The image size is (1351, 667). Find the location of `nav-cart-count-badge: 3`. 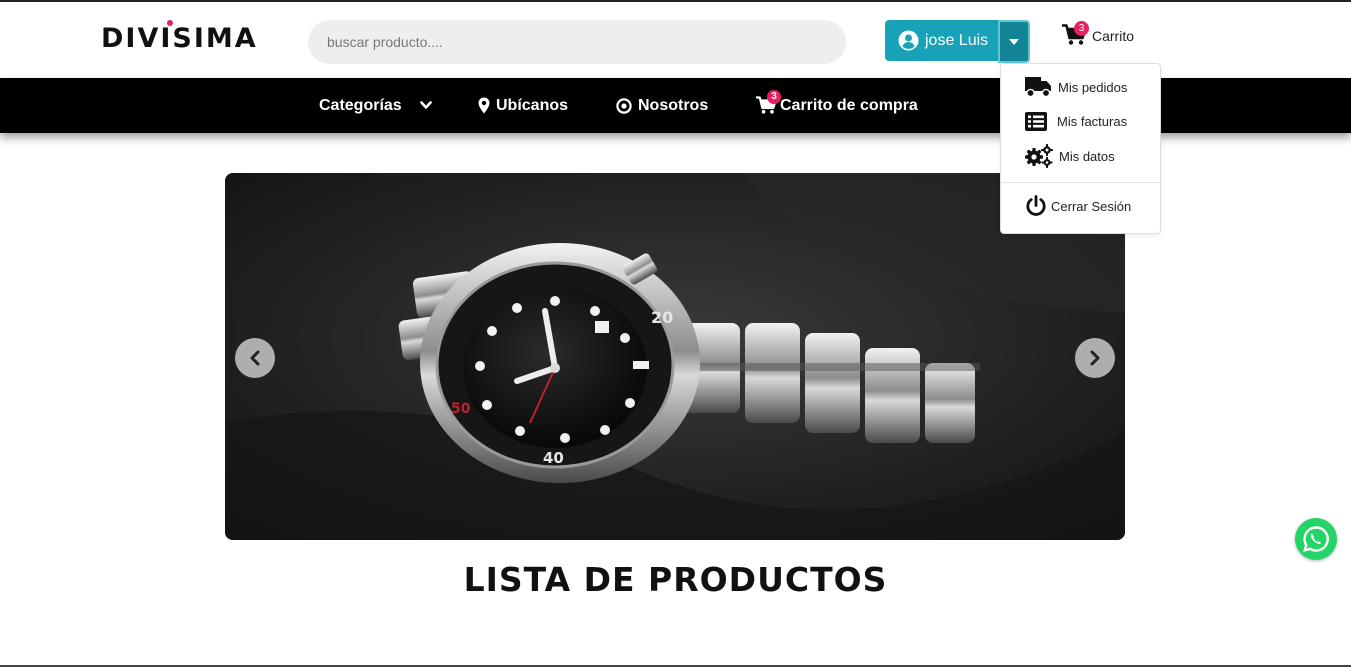

nav-cart-count-badge: 3 is located at coordinates (774, 96).